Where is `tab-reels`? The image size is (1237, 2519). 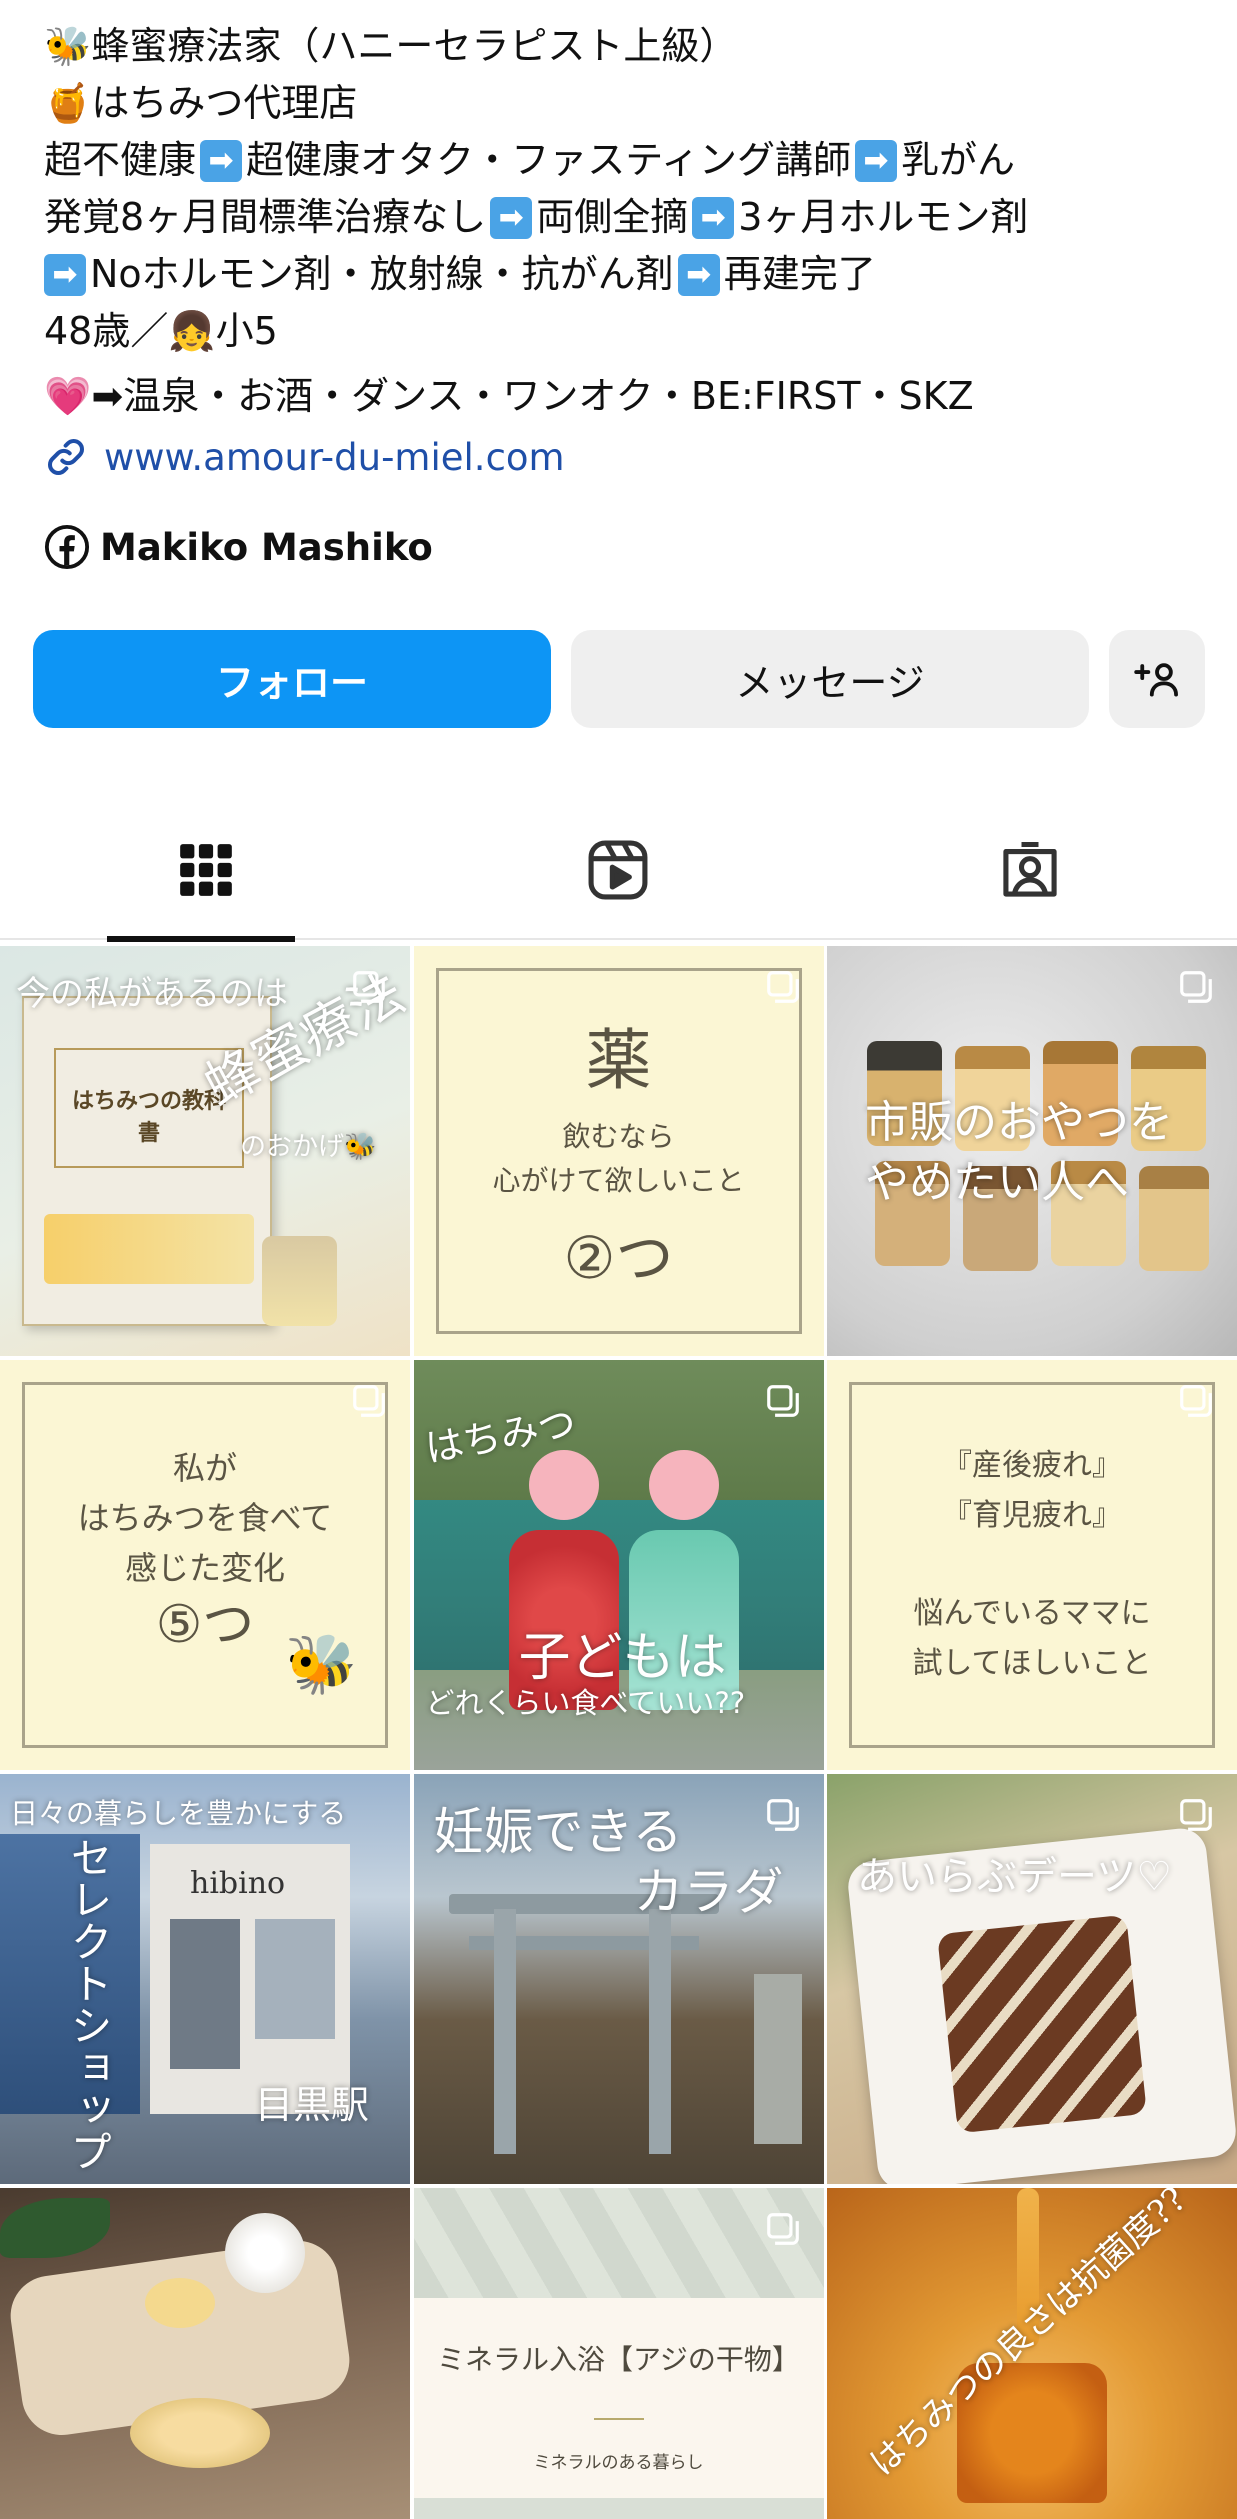
tab-reels is located at coordinates (618, 870).